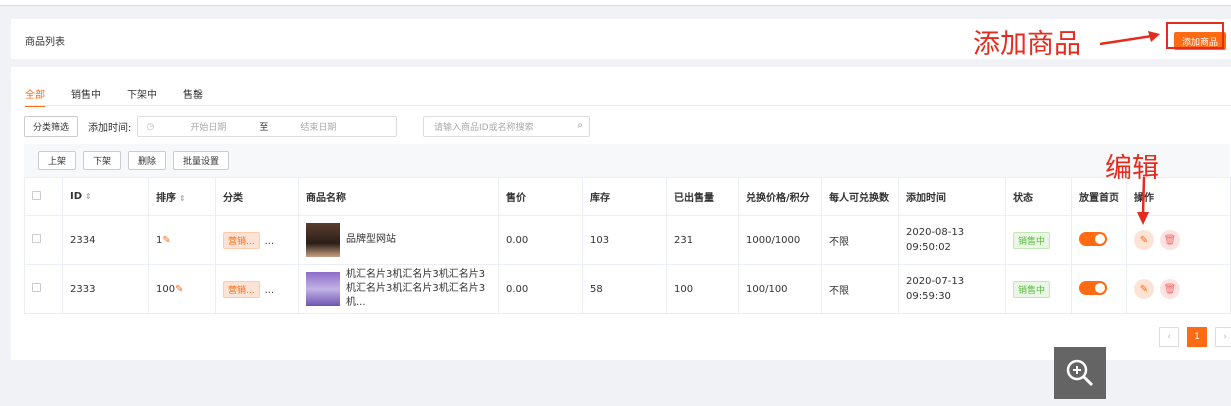  What do you see at coordinates (952, 289) in the screenshot?
I see `cell-added: 2020-07-13 09:59:30` at bounding box center [952, 289].